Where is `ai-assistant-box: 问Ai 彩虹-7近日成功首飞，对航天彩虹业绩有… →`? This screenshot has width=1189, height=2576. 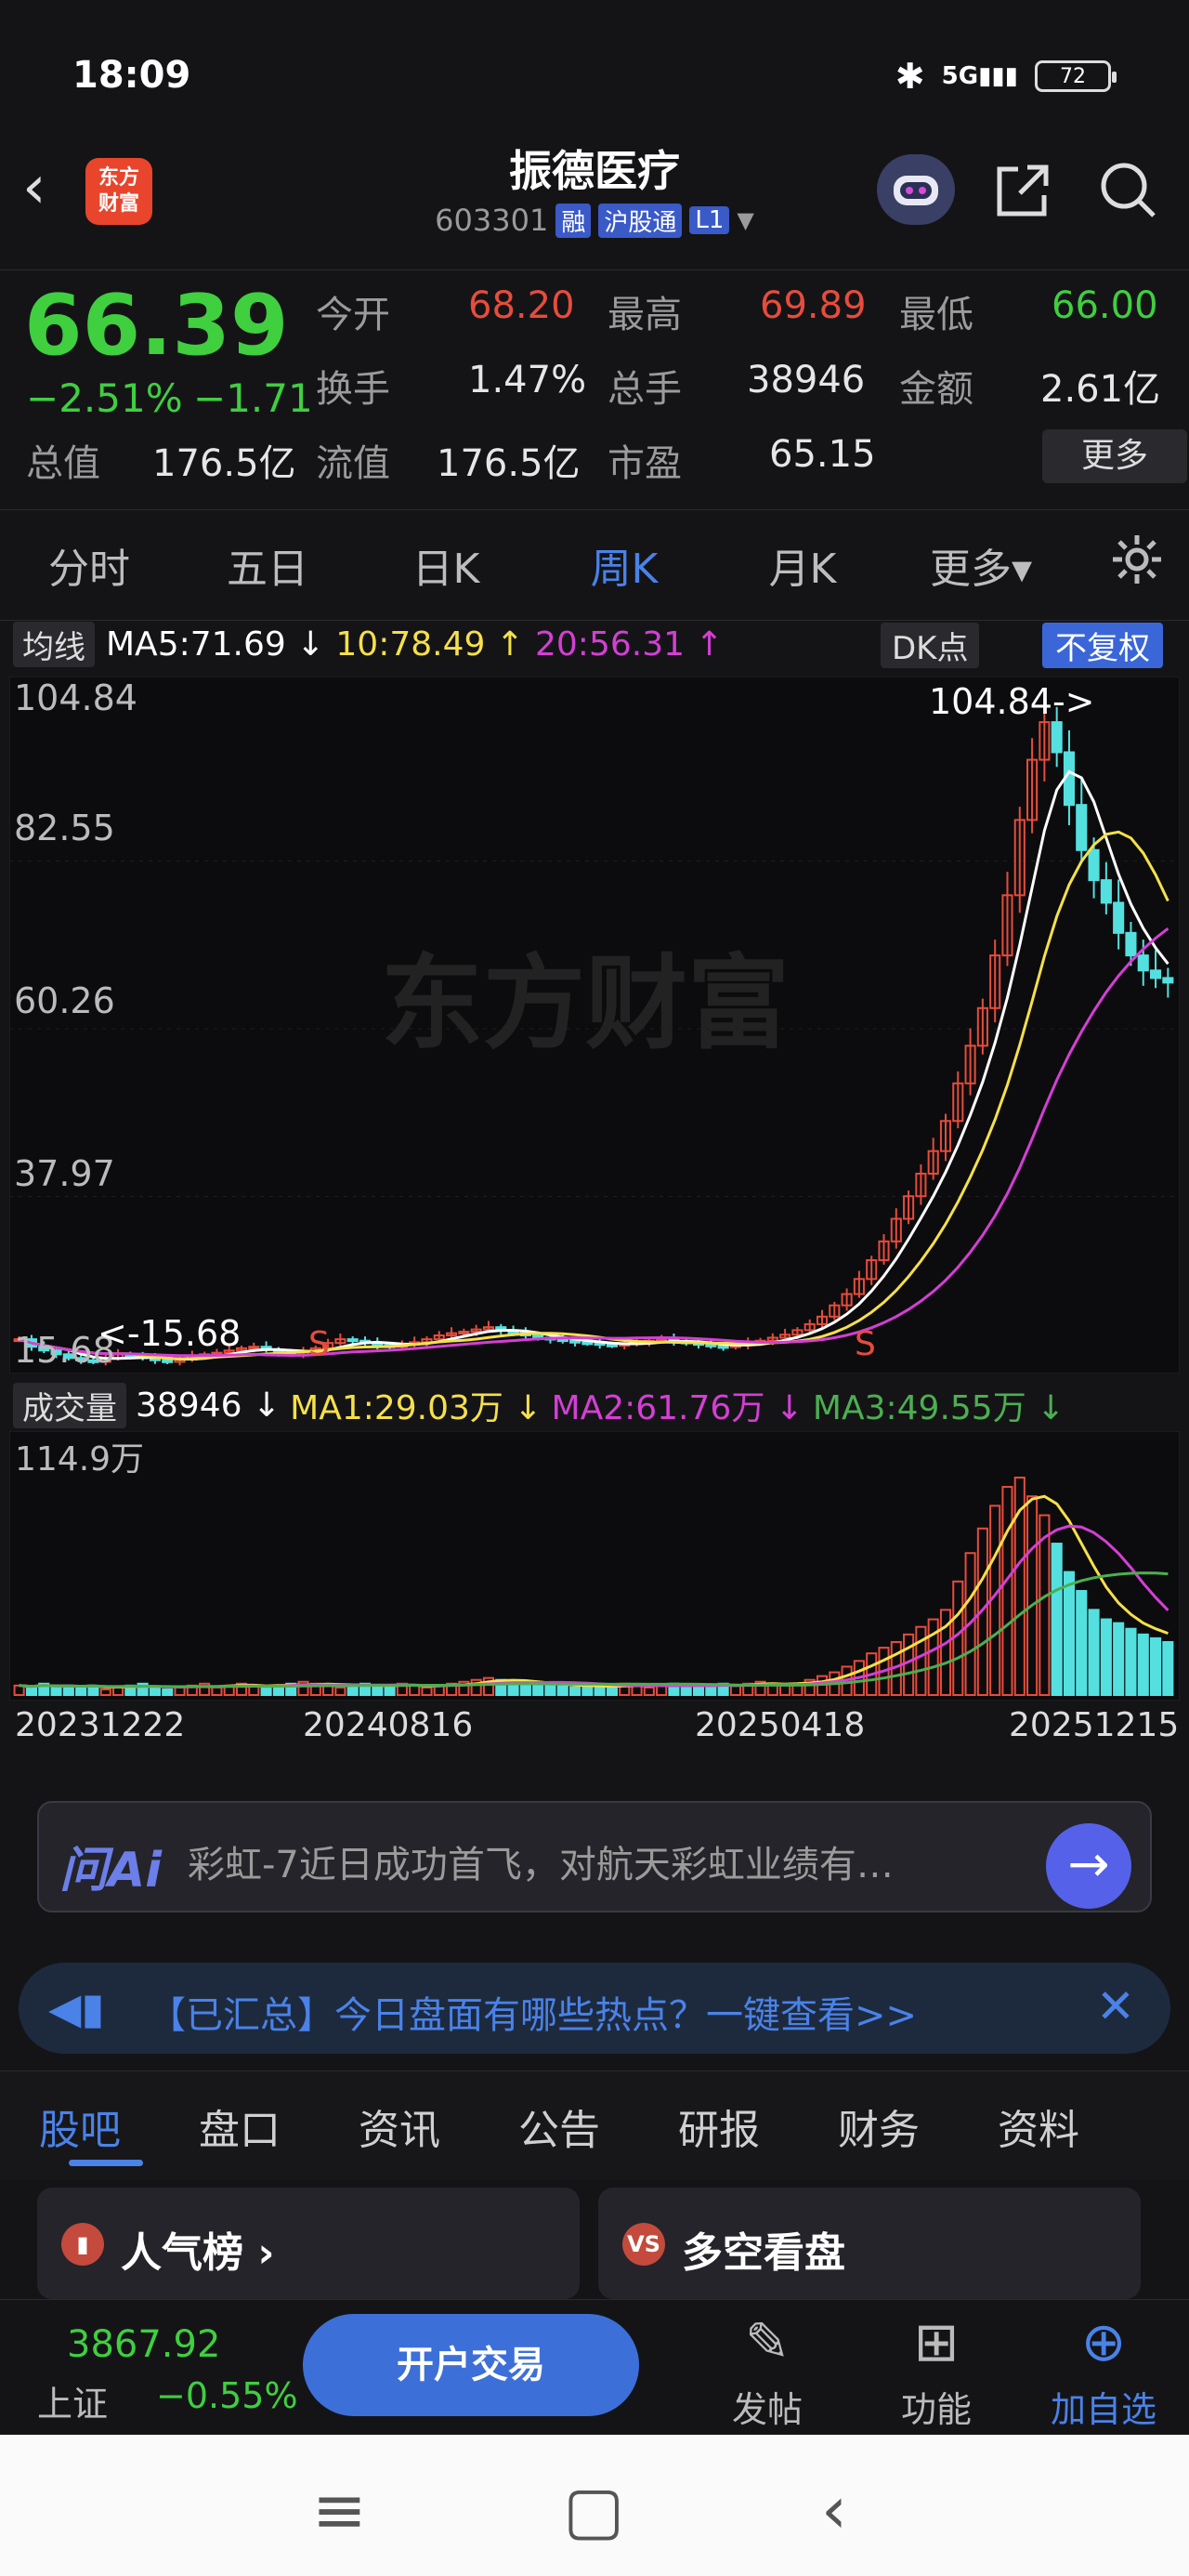
ai-assistant-box: 问Ai 彩虹-7近日成功首飞，对航天彩虹业绩有… → is located at coordinates (594, 1856).